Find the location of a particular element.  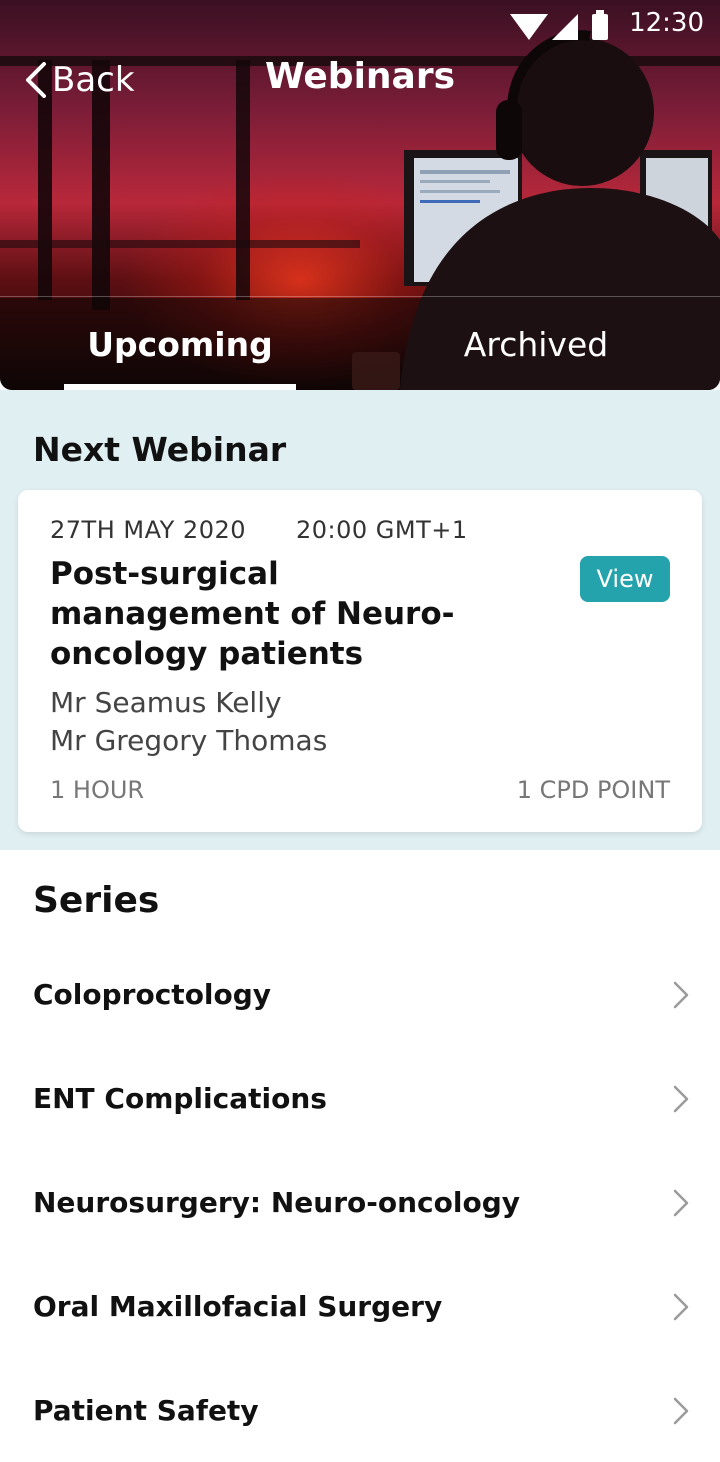

series-item-coloproctology: Coloproctology is located at coordinates (360, 994).